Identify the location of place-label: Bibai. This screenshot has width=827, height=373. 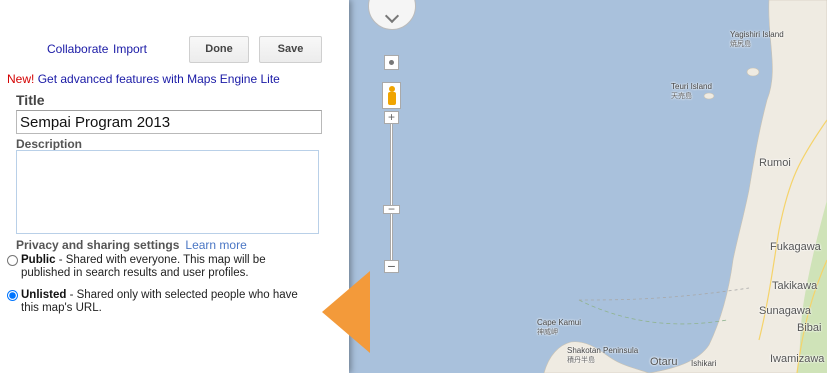
(809, 328).